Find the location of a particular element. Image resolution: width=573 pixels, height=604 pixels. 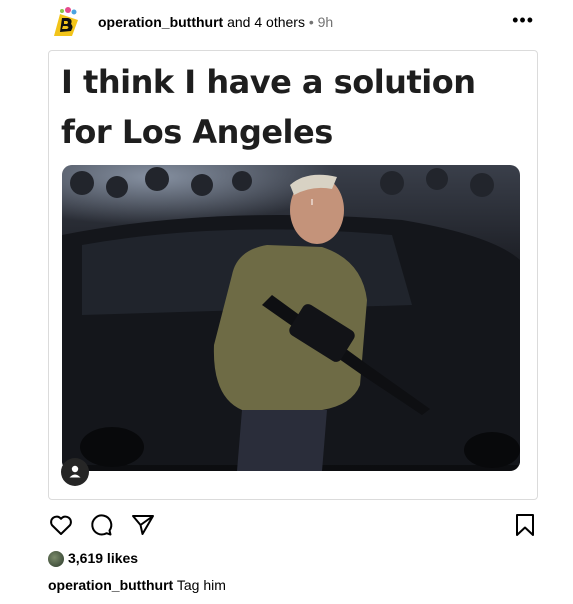

meme-line-1: I think I have a solution is located at coordinates (268, 82).